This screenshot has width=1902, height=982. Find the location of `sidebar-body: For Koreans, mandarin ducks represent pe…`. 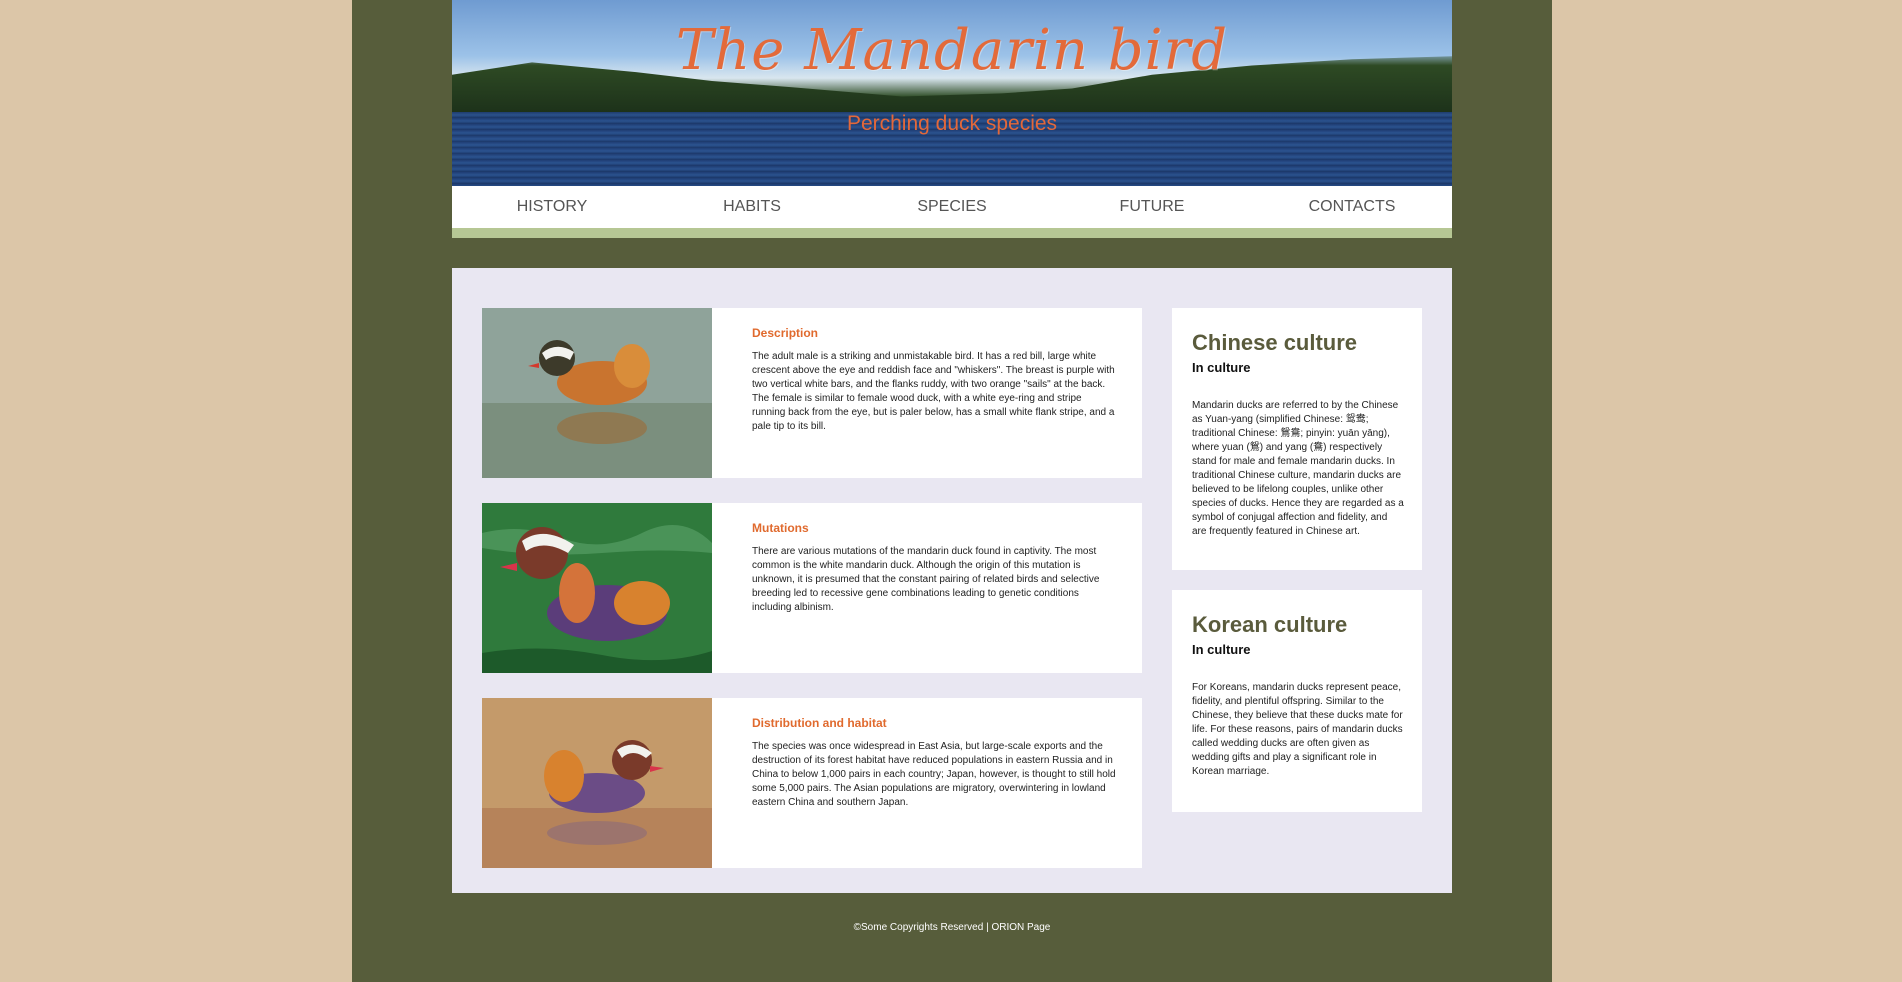

sidebar-body: For Koreans, mandarin ducks represent pe… is located at coordinates (1297, 729).